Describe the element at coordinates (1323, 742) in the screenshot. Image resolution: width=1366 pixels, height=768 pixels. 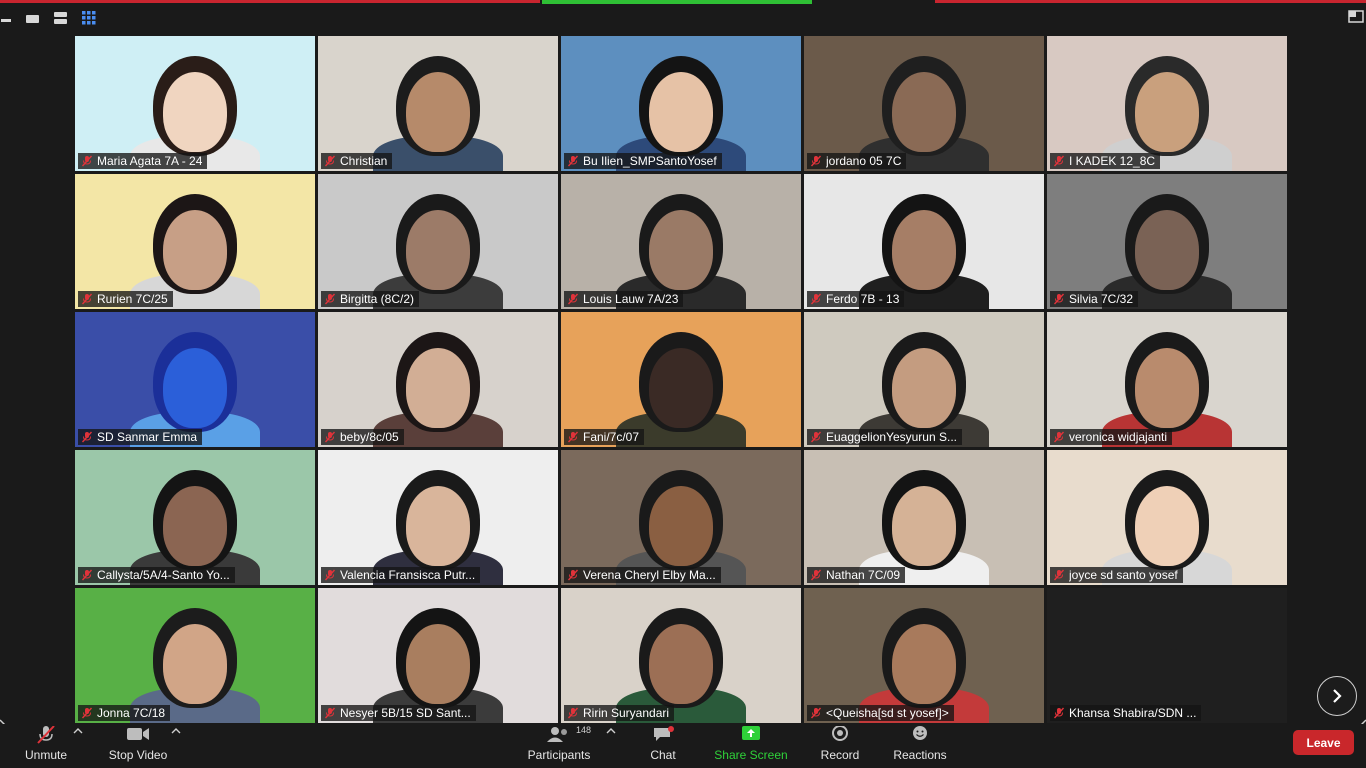
I see `leave-button: Leave` at that location.